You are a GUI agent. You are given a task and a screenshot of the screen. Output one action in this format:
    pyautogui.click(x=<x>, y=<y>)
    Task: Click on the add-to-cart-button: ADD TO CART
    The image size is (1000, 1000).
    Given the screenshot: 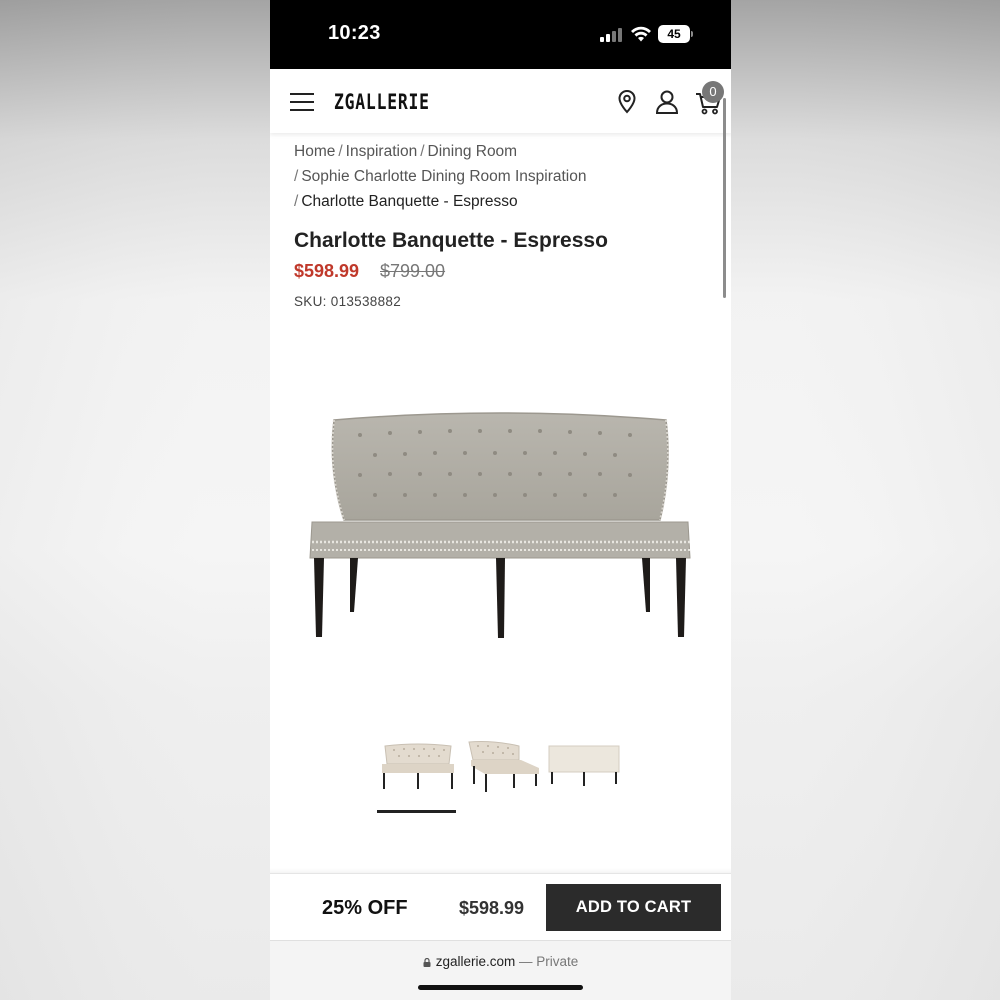 What is the action you would take?
    pyautogui.click(x=633, y=907)
    